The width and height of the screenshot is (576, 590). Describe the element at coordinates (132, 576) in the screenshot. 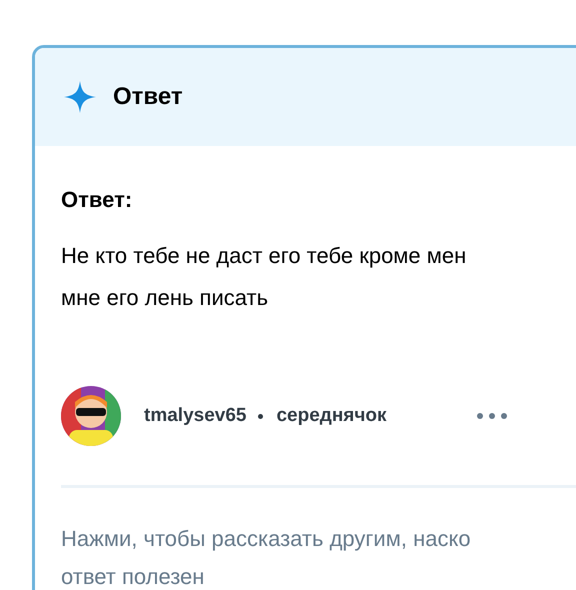

I see `rating-prompt-text: ответ полезен` at that location.